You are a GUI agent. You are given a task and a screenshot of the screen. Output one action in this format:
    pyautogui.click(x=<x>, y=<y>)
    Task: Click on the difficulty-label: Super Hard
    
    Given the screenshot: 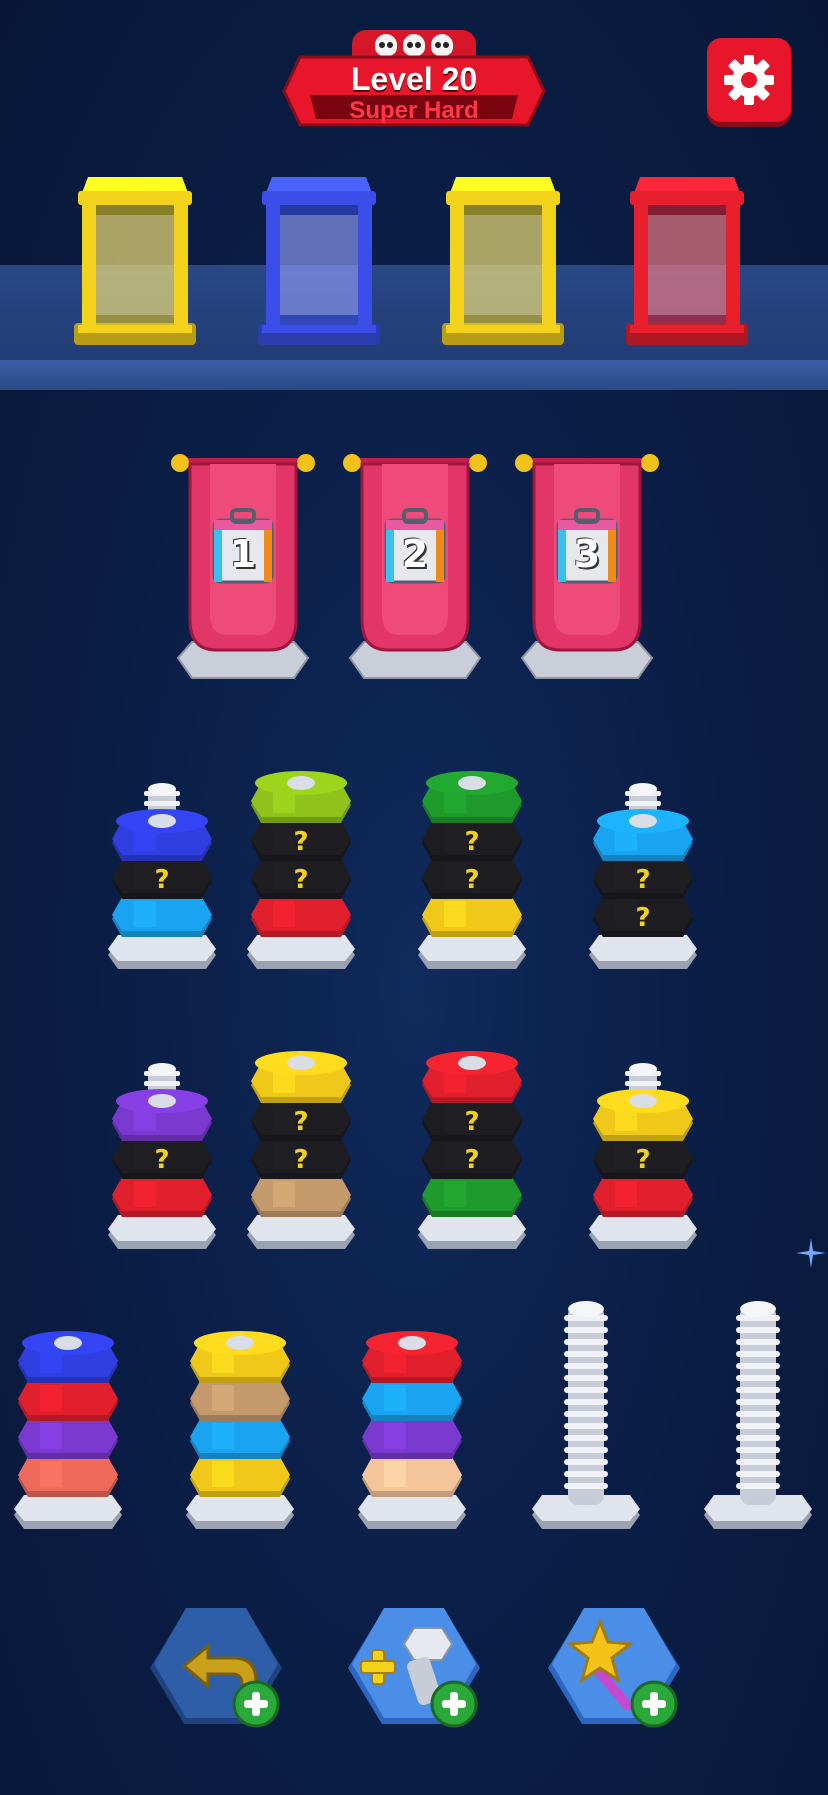 What is the action you would take?
    pyautogui.click(x=414, y=110)
    